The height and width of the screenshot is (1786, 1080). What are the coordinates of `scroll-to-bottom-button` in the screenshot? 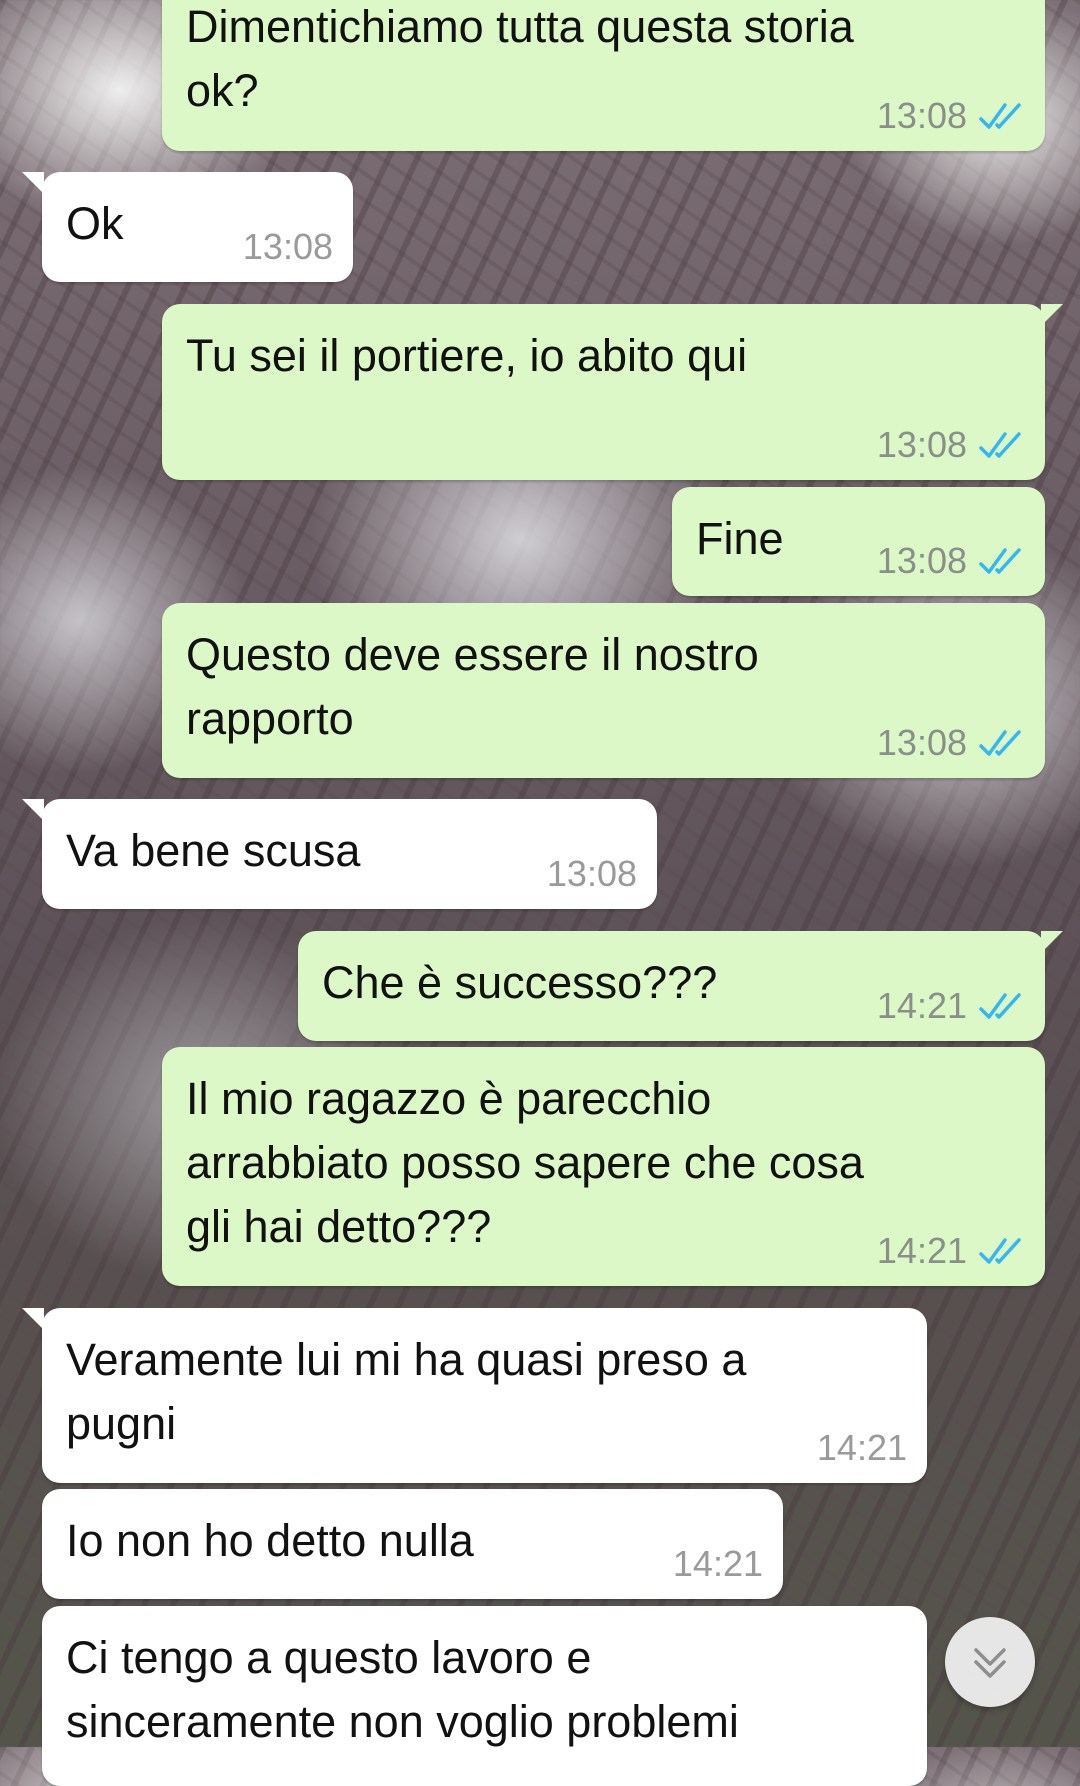 It's located at (990, 1662).